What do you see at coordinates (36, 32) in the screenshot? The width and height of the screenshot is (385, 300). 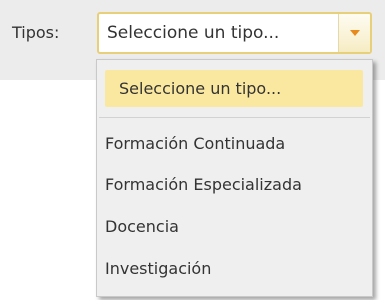 I see `tipos-label: Tipos:` at bounding box center [36, 32].